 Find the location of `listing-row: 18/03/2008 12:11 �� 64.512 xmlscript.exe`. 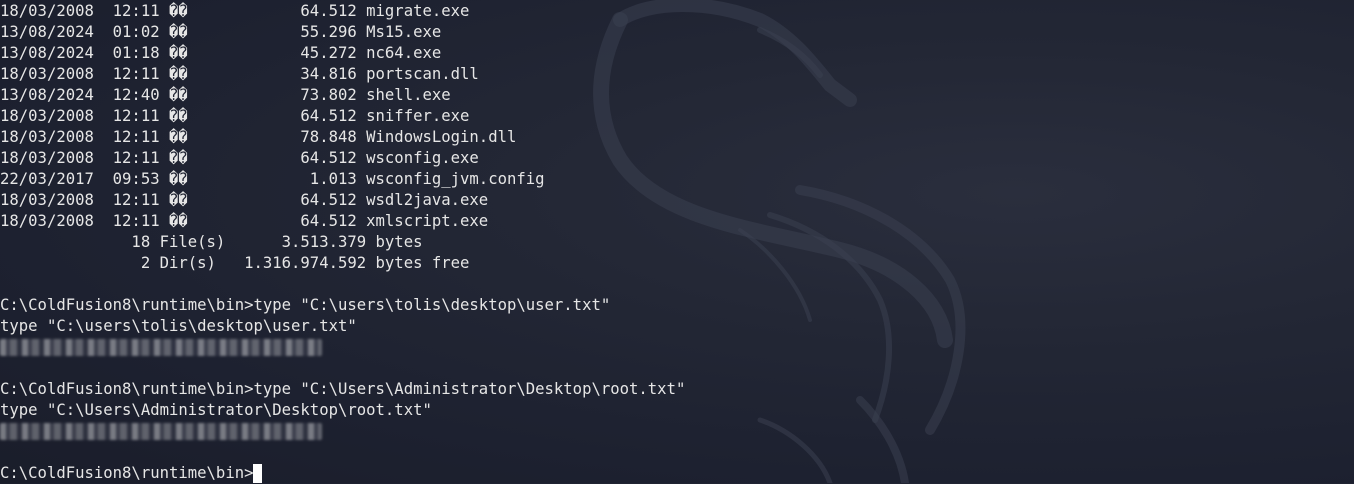

listing-row: 18/03/2008 12:11 �� 64.512 xmlscript.exe is located at coordinates (244, 221).